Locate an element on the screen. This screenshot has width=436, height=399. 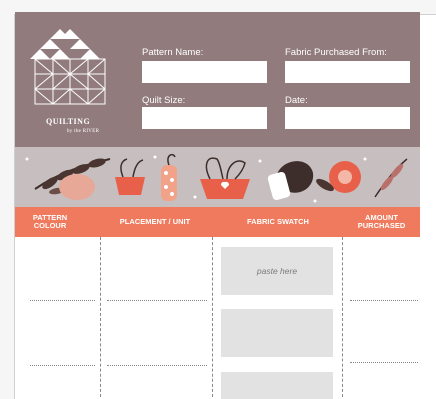
quilt-size-field is located at coordinates (204, 118).